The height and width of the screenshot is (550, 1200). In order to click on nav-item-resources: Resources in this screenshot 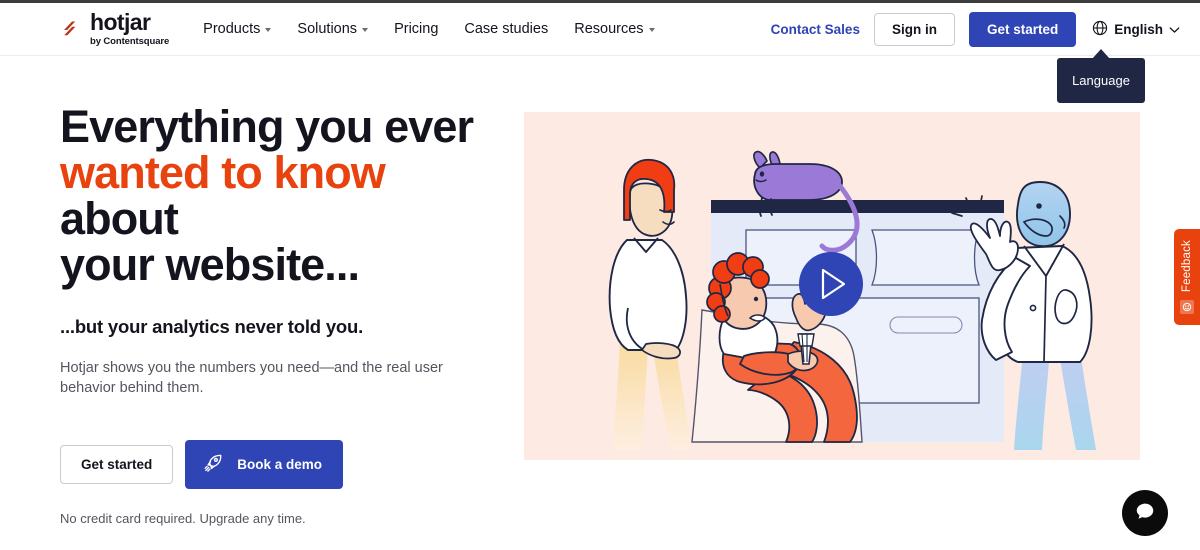, I will do `click(614, 29)`.